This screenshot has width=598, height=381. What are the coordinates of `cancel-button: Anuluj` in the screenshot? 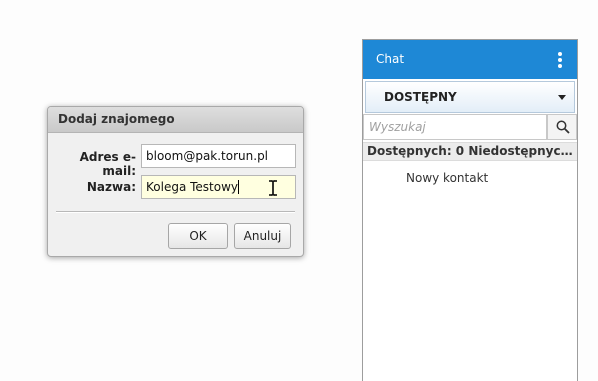 It's located at (262, 236).